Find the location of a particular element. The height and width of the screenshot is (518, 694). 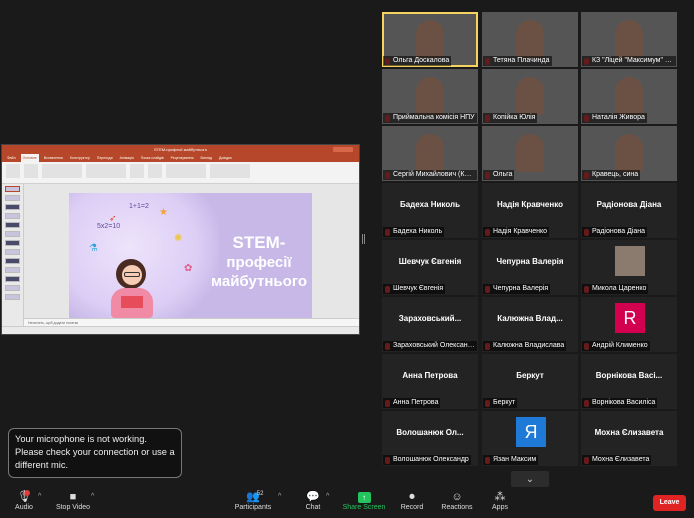

participant-tile: Радіонова Діана Радіонова Діана is located at coordinates (629, 210).